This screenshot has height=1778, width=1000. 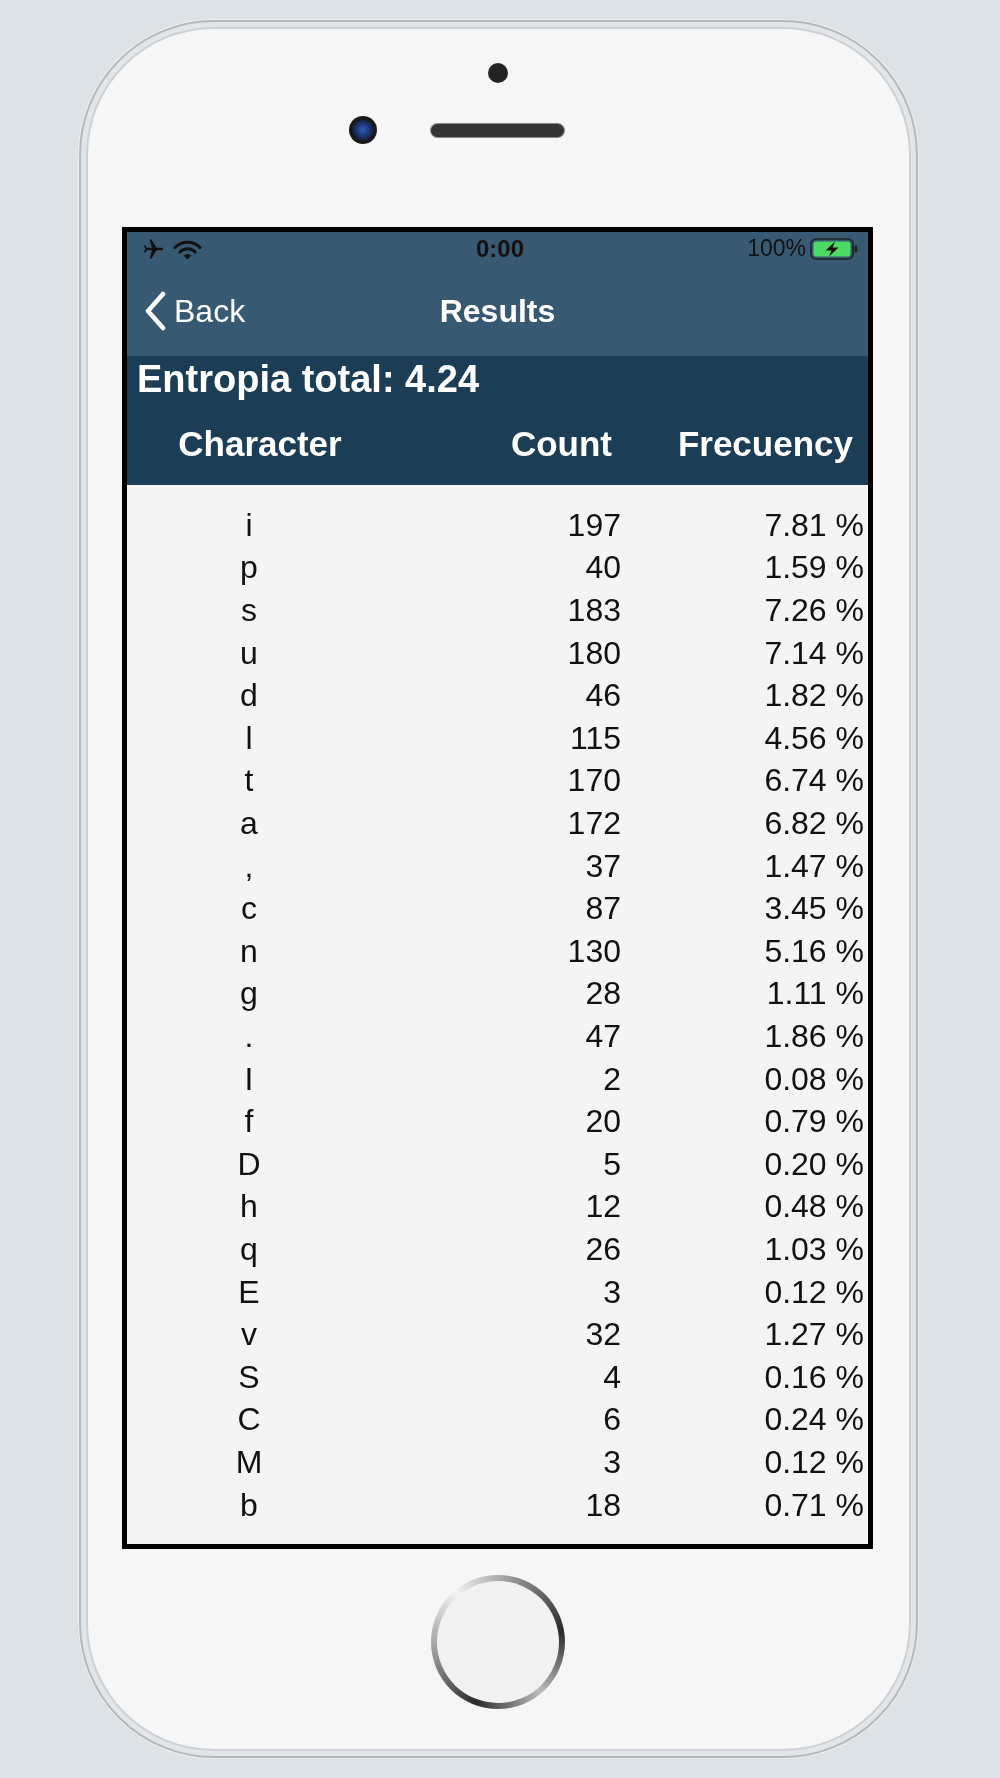 What do you see at coordinates (249, 1079) in the screenshot?
I see `character-cell: I` at bounding box center [249, 1079].